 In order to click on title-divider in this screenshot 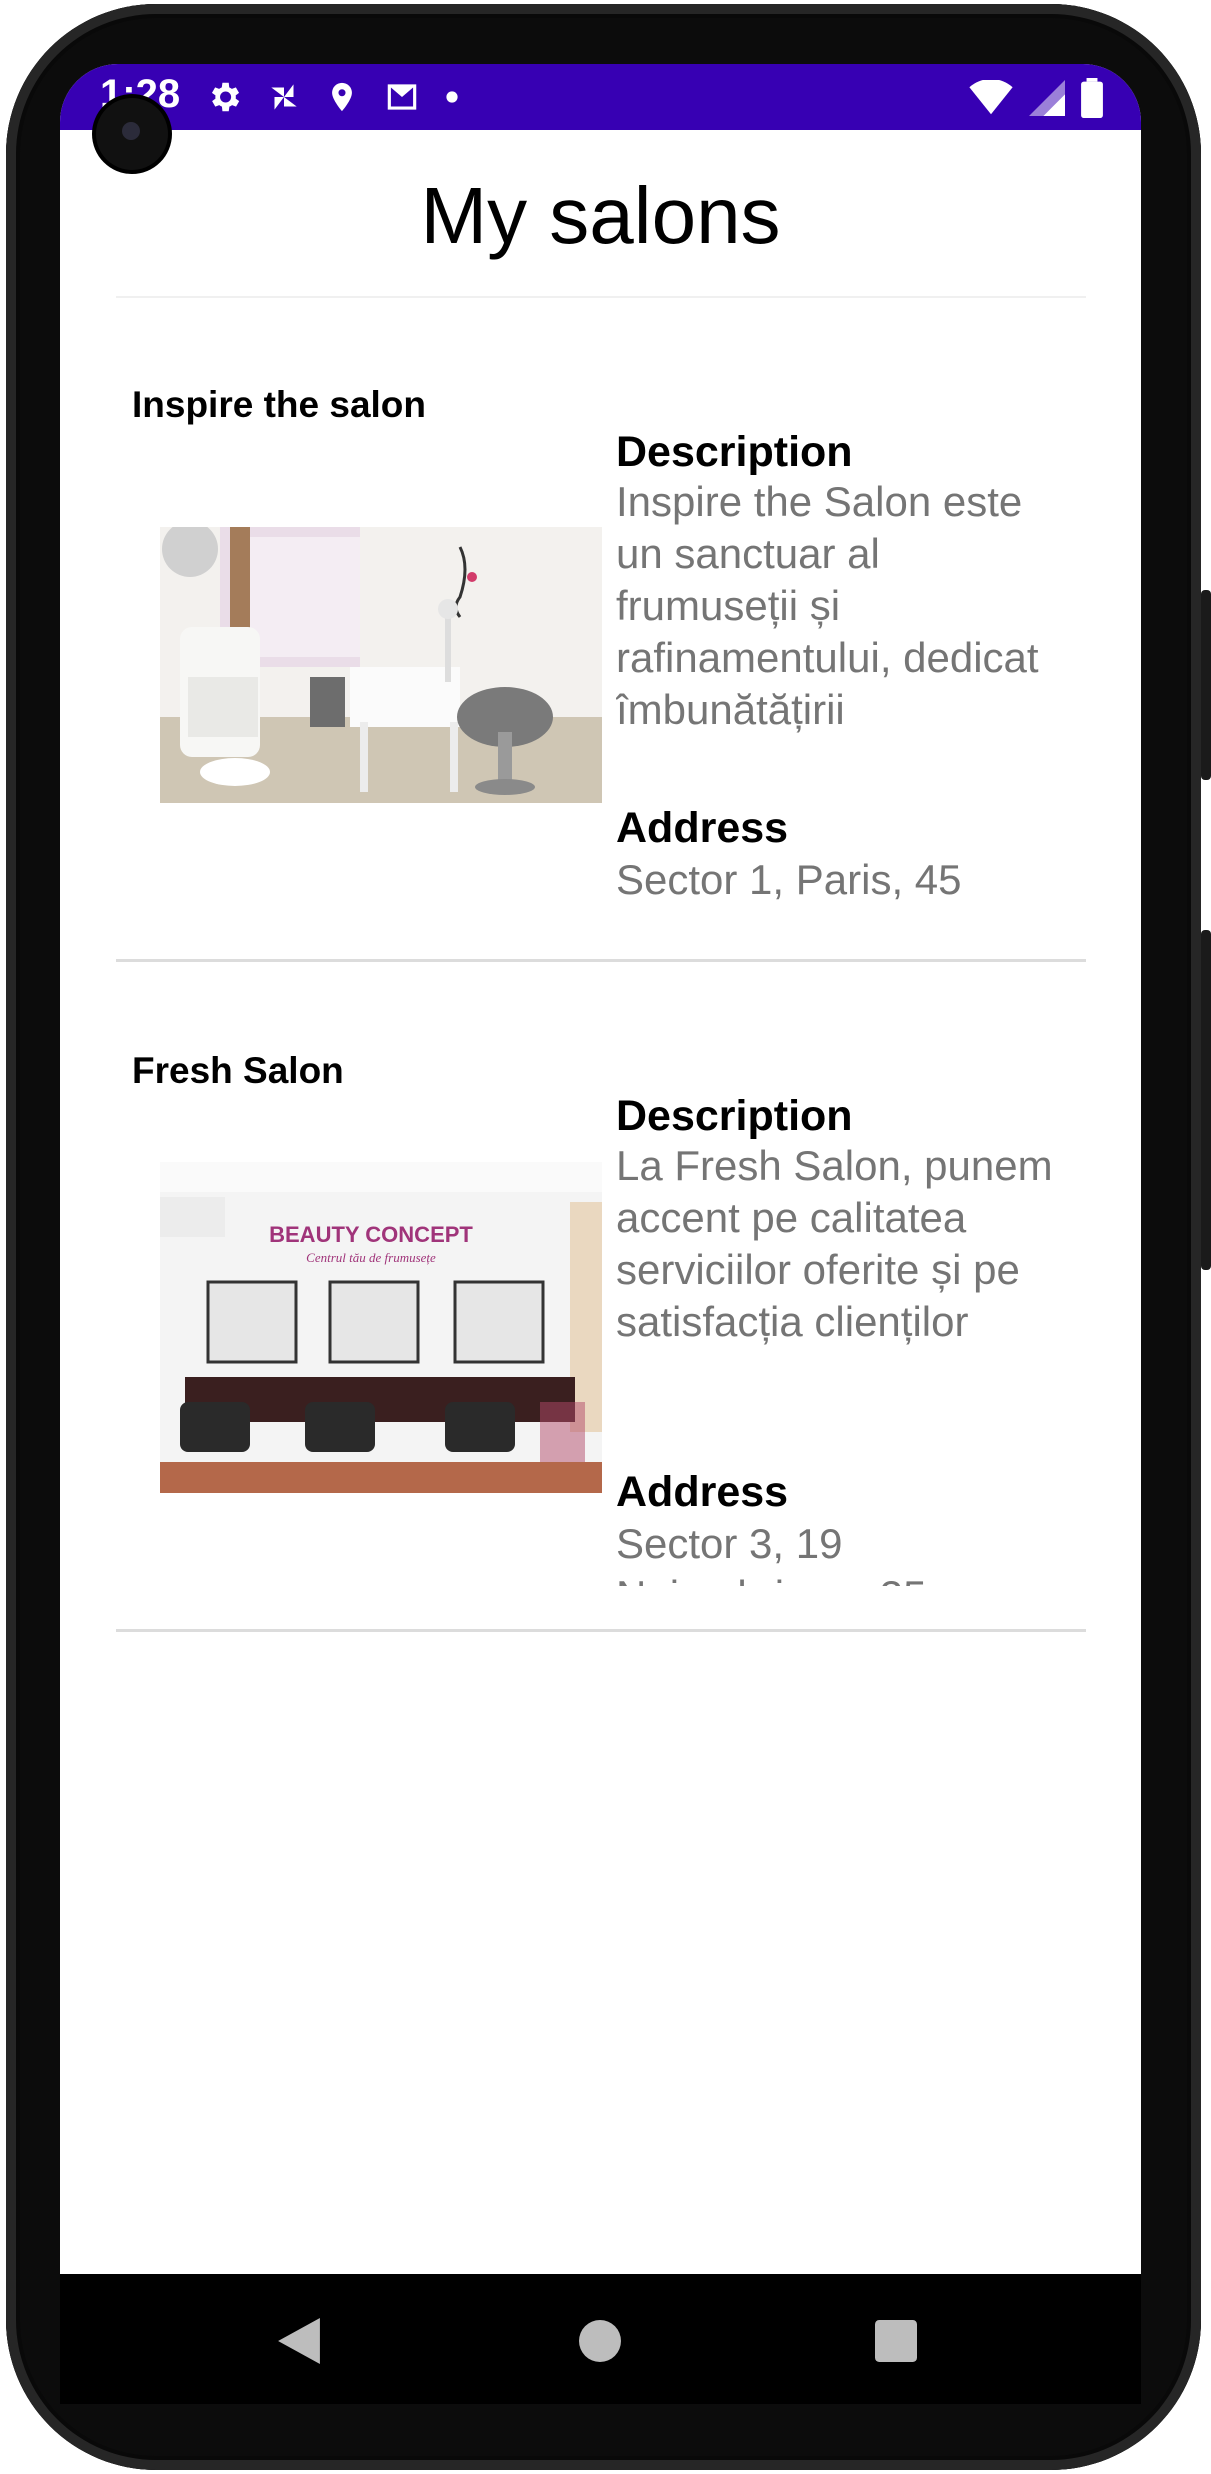, I will do `click(601, 297)`.